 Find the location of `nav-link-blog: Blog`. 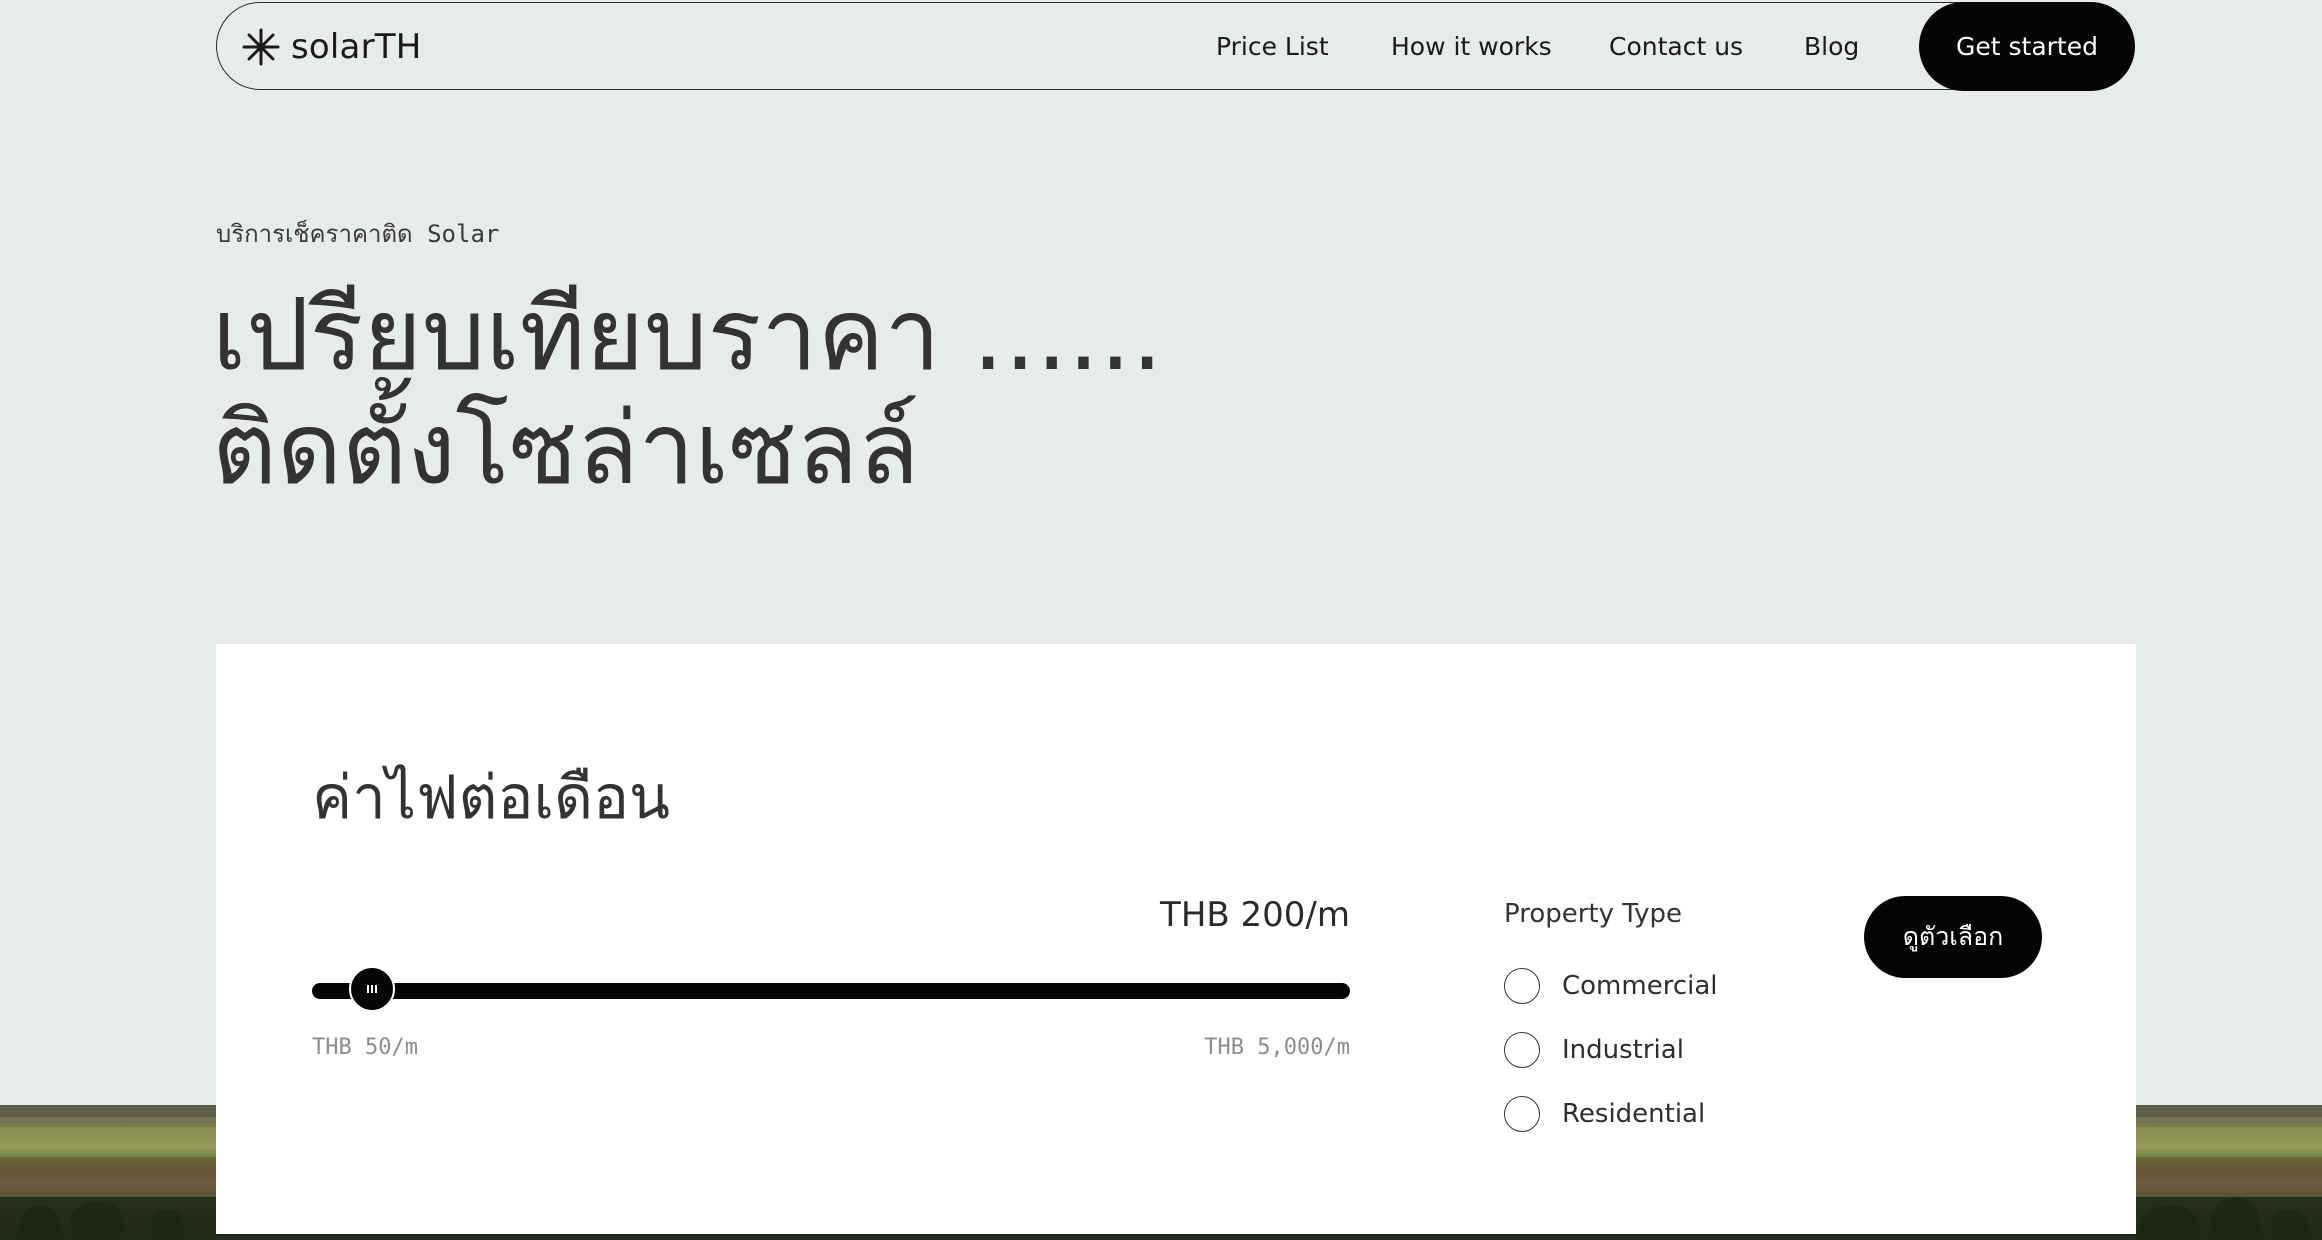

nav-link-blog: Blog is located at coordinates (1831, 47).